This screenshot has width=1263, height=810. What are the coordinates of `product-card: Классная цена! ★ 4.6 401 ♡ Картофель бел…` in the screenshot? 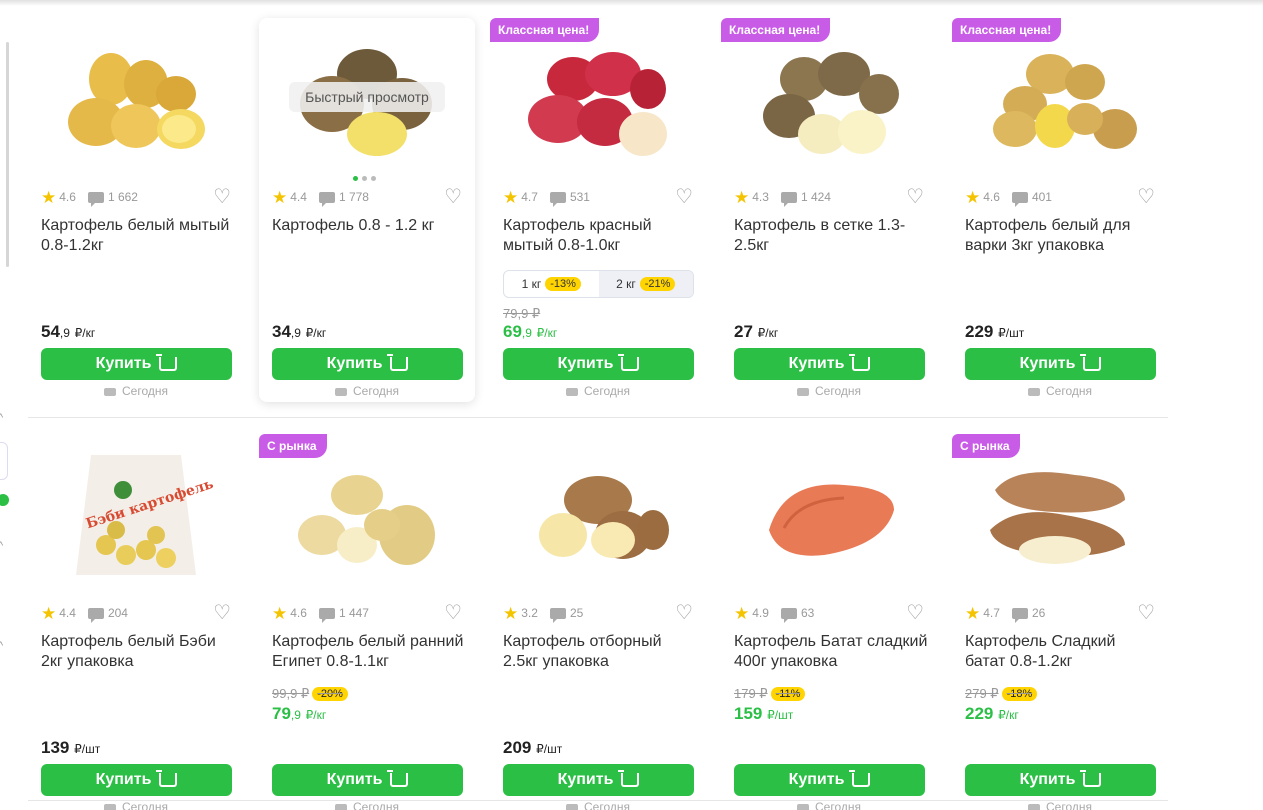 It's located at (1060, 210).